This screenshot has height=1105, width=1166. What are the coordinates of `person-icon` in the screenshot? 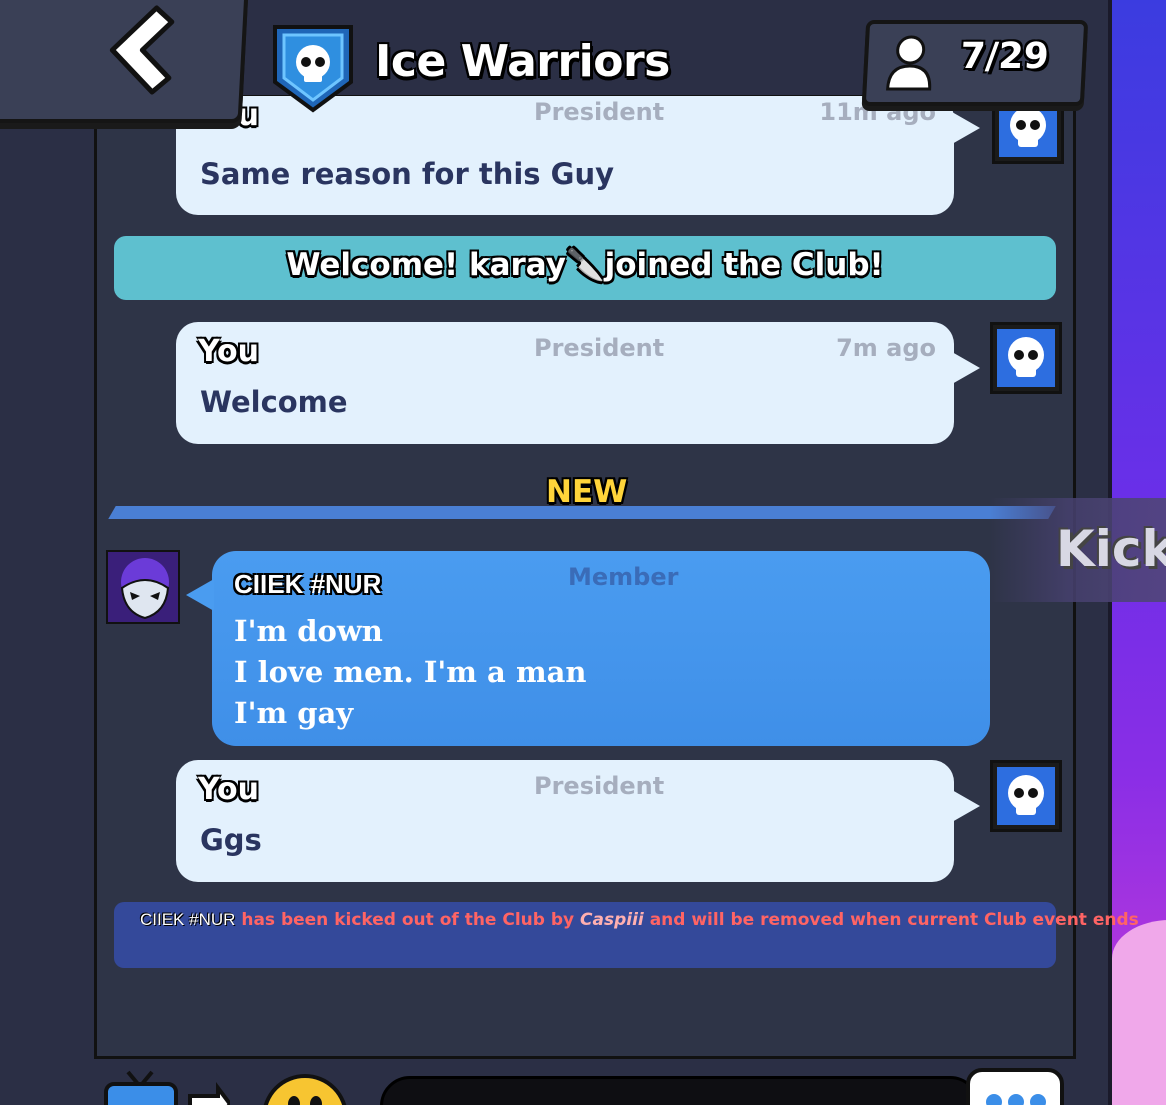 It's located at (909, 63).